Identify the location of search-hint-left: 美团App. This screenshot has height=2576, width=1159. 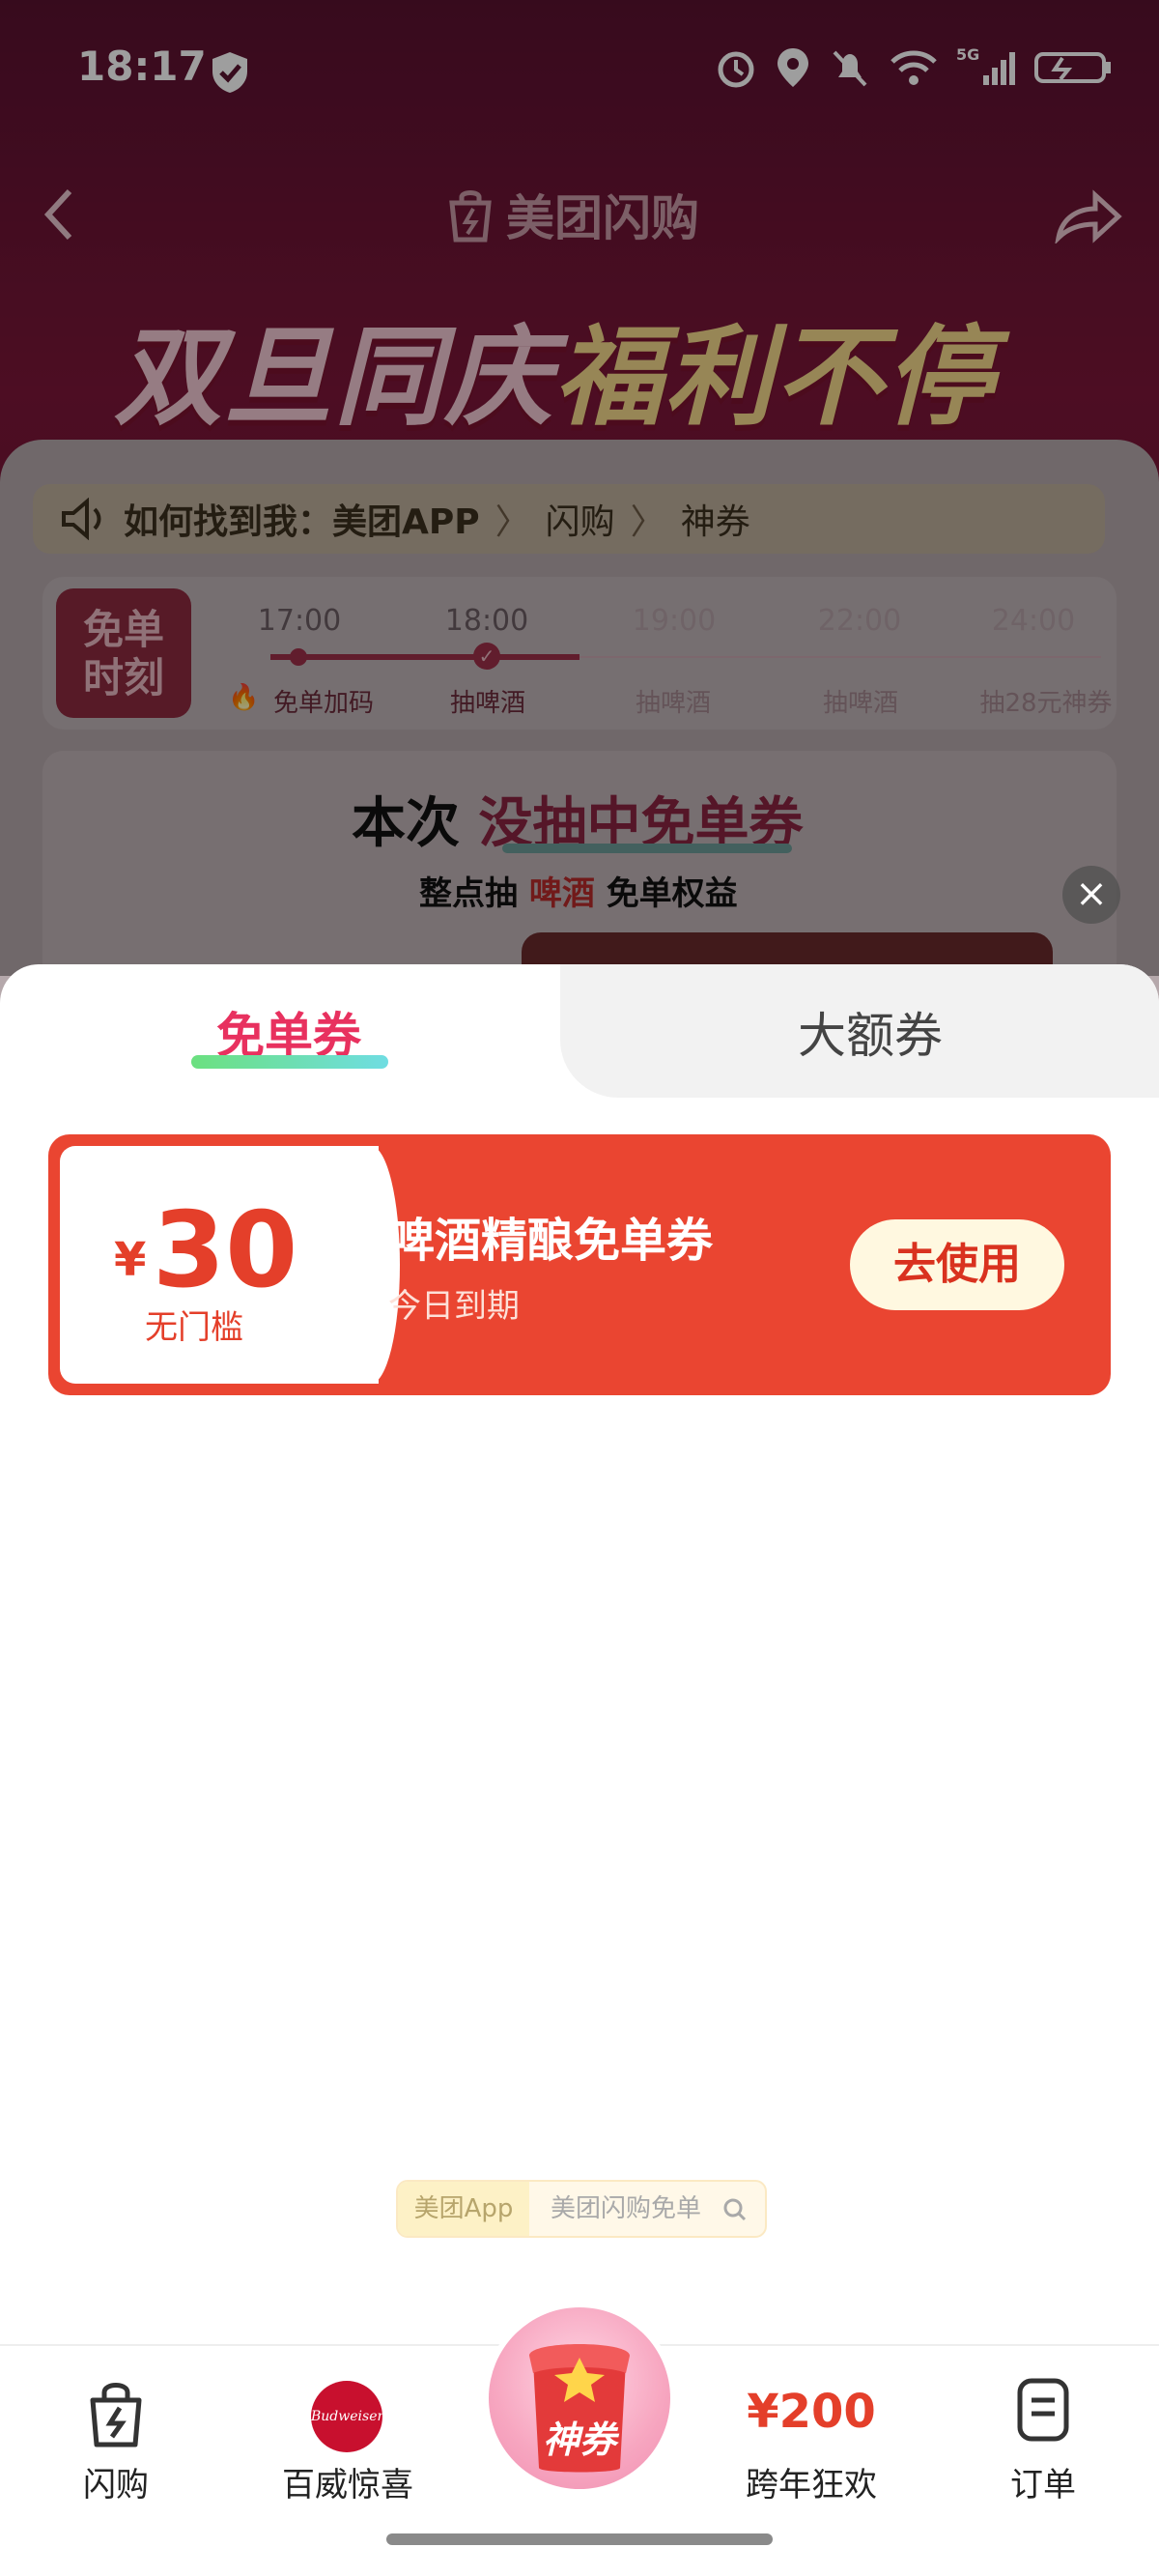
(463, 2209).